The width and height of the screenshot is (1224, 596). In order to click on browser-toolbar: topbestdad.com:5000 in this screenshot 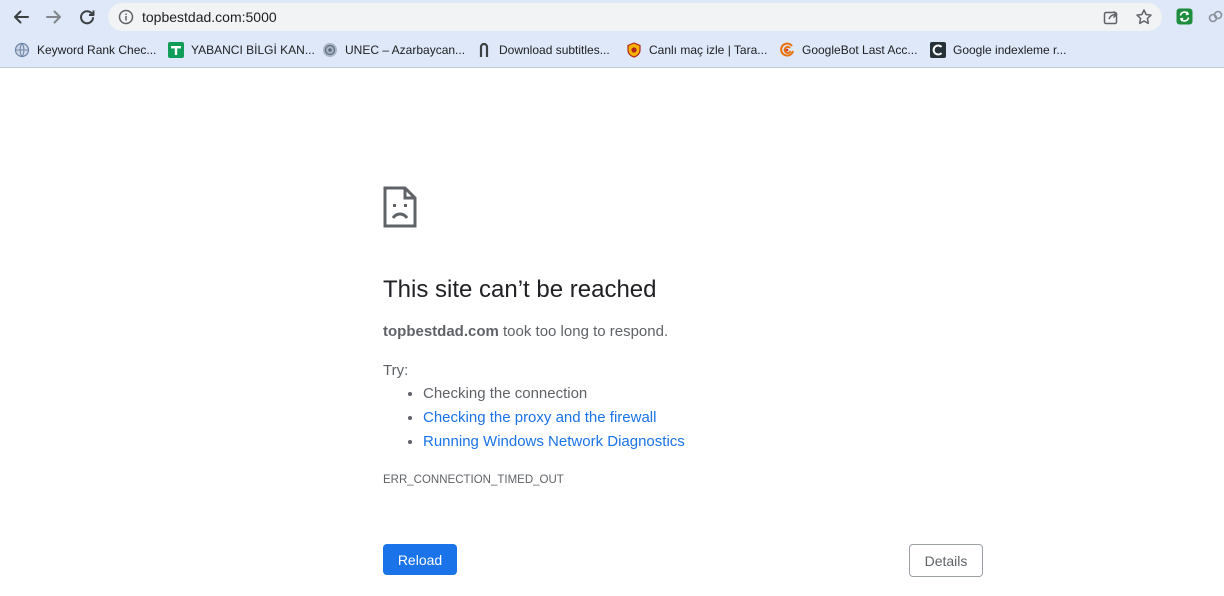, I will do `click(612, 17)`.